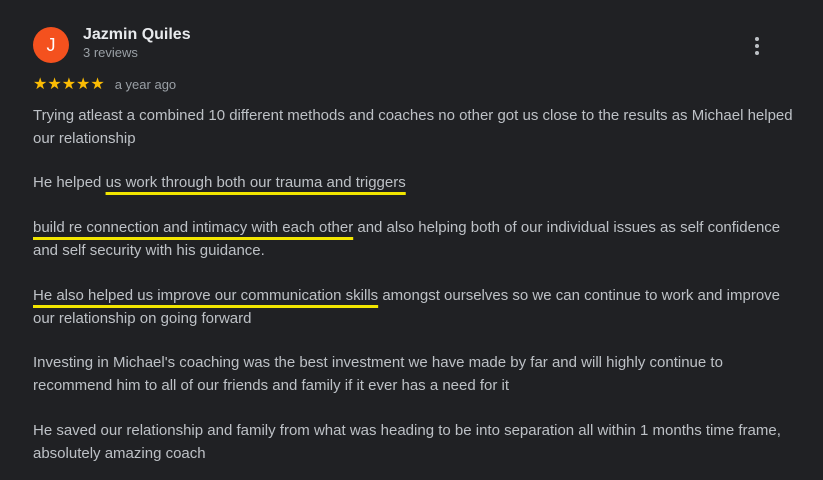  I want to click on rating-row: ★★★★★ a year ago, so click(104, 84).